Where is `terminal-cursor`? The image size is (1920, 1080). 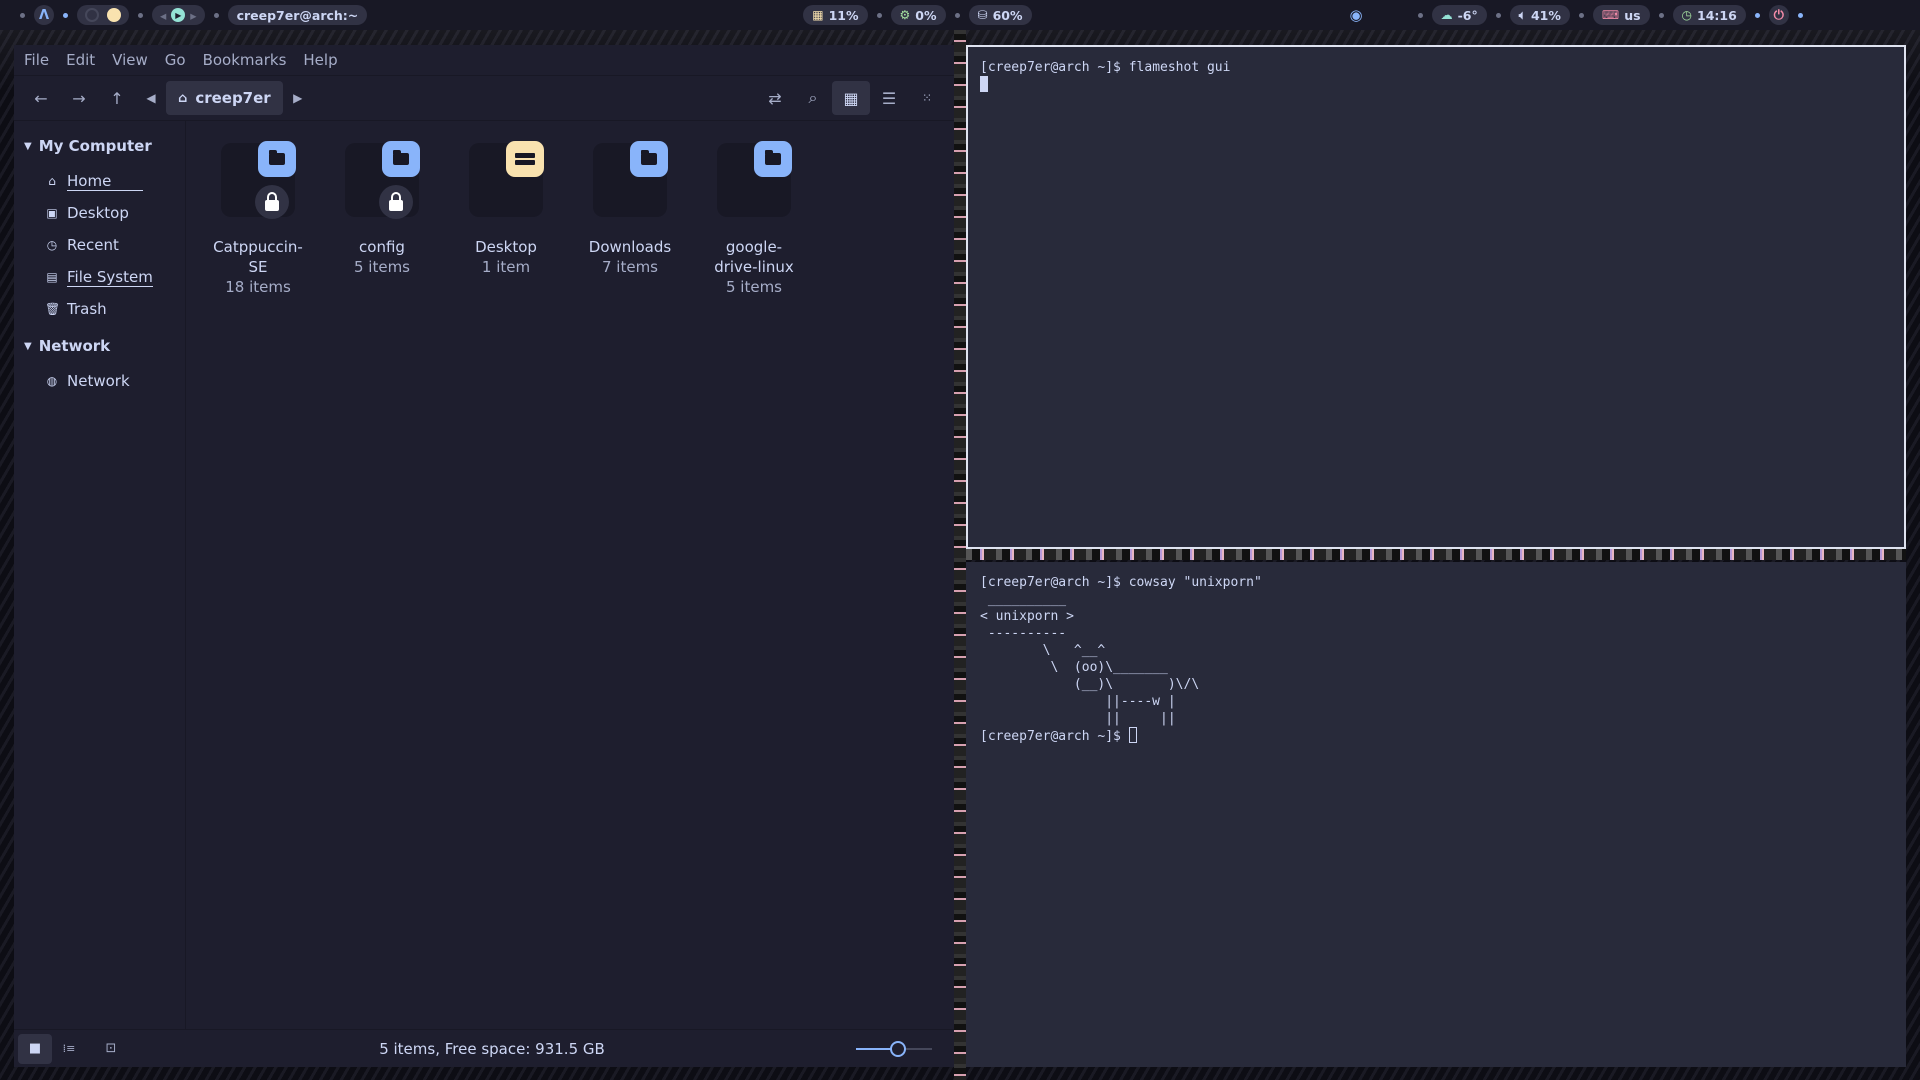
terminal-cursor is located at coordinates (1132, 735).